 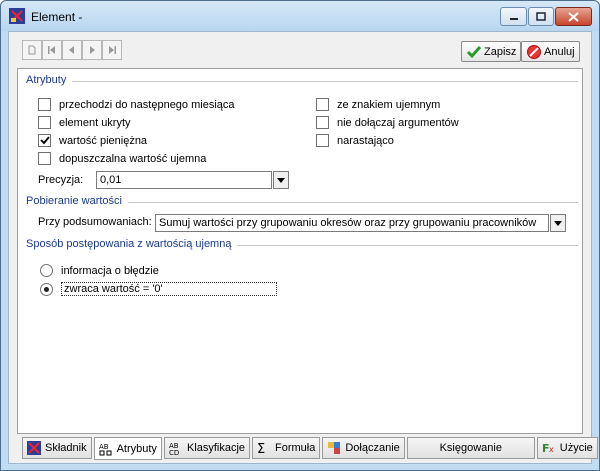 What do you see at coordinates (147, 104) in the screenshot?
I see `checkbox-label: przechodzi do następnego miesiąca` at bounding box center [147, 104].